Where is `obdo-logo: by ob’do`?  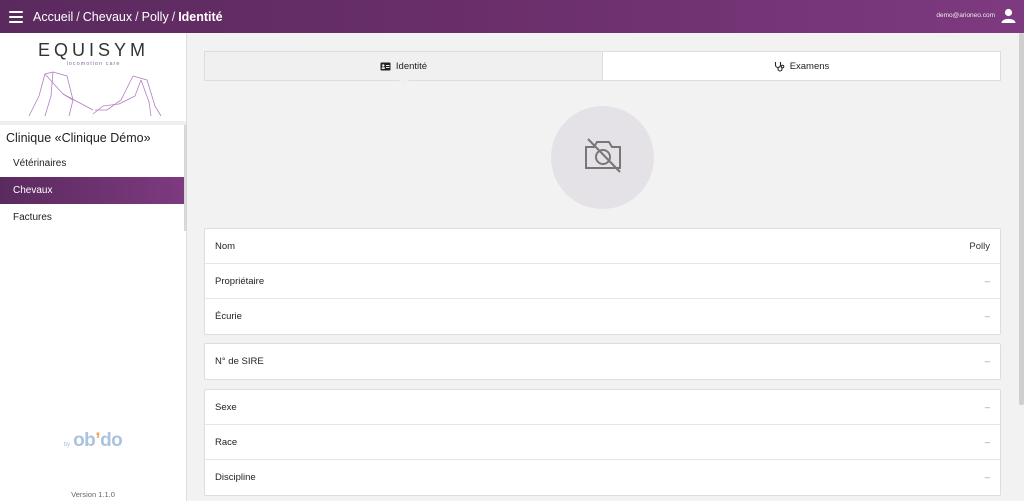 obdo-logo: by ob’do is located at coordinates (93, 441).